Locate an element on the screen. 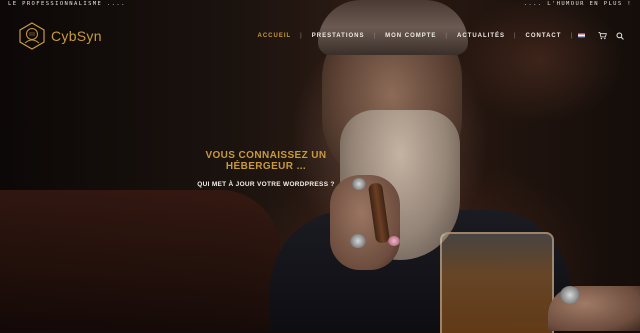  topbar-right-text: .... L'HUMOUR EN PLUS ! is located at coordinates (577, 4).